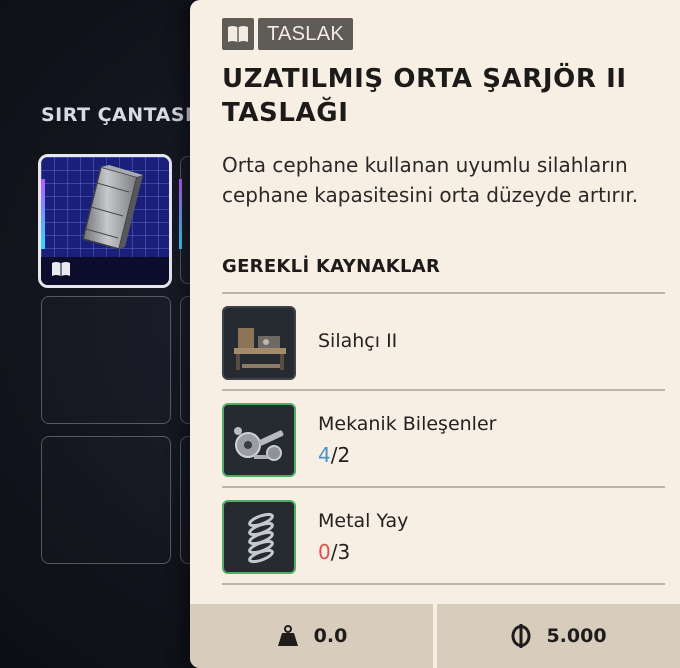 The width and height of the screenshot is (680, 668). I want to click on count-owned: 0, so click(324, 552).